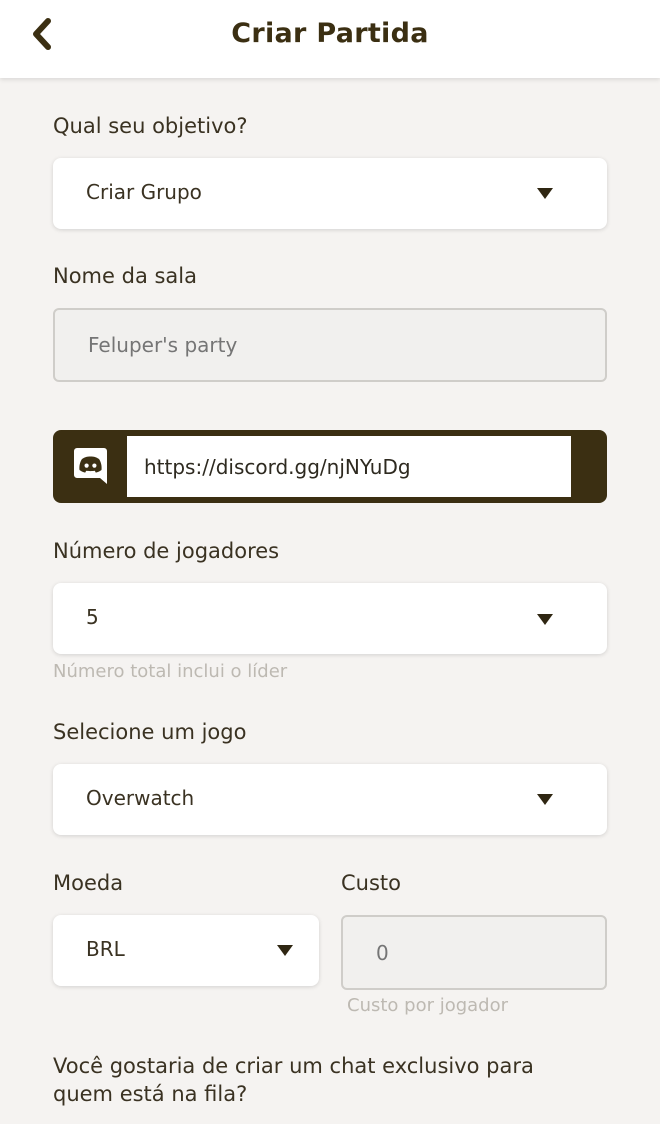  I want to click on players-select: 5, so click(330, 618).